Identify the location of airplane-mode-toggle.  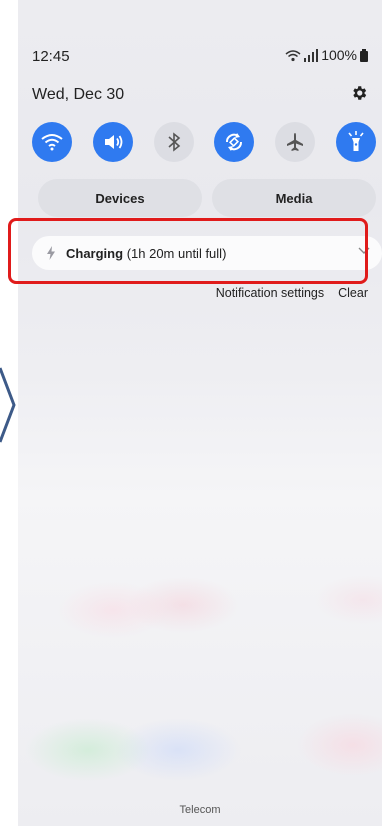
(295, 142).